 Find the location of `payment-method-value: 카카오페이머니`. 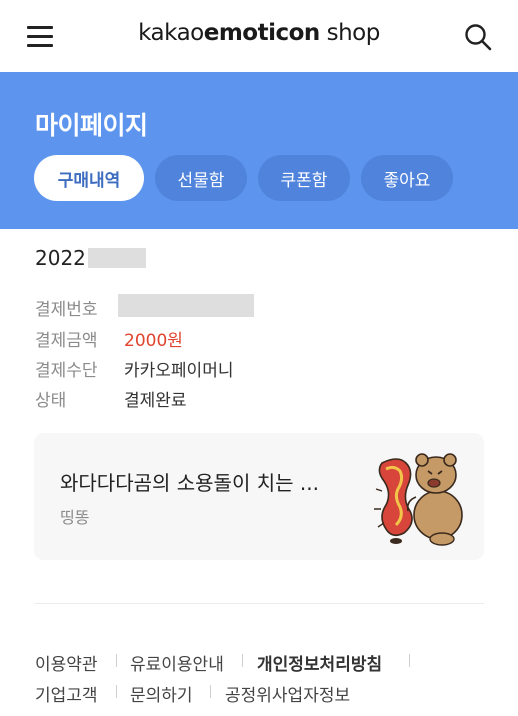

payment-method-value: 카카오페이머니 is located at coordinates (179, 371).